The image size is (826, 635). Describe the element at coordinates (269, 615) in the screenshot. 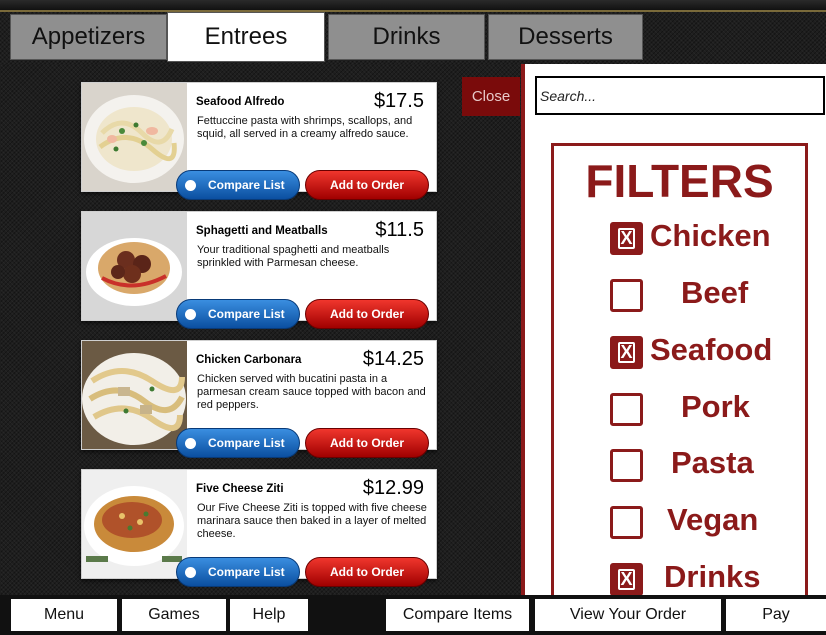

I see `help-button: Help` at that location.